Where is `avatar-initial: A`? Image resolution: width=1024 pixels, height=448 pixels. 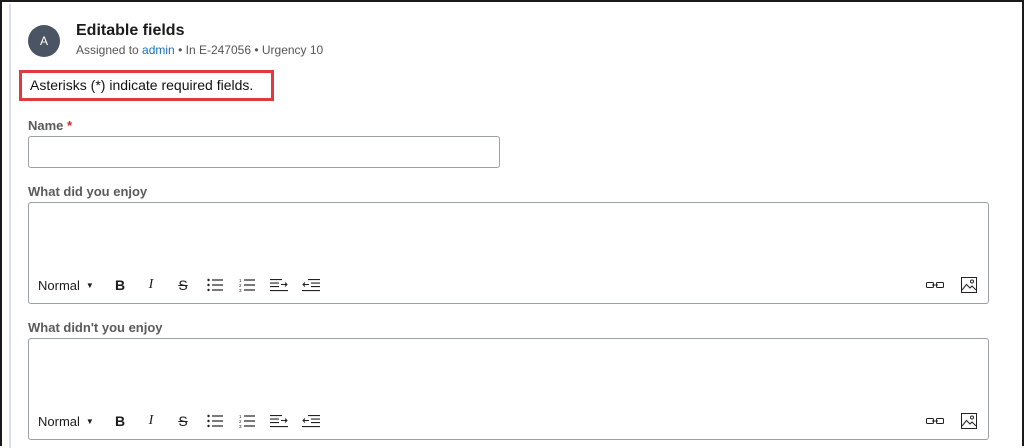 avatar-initial: A is located at coordinates (43, 41).